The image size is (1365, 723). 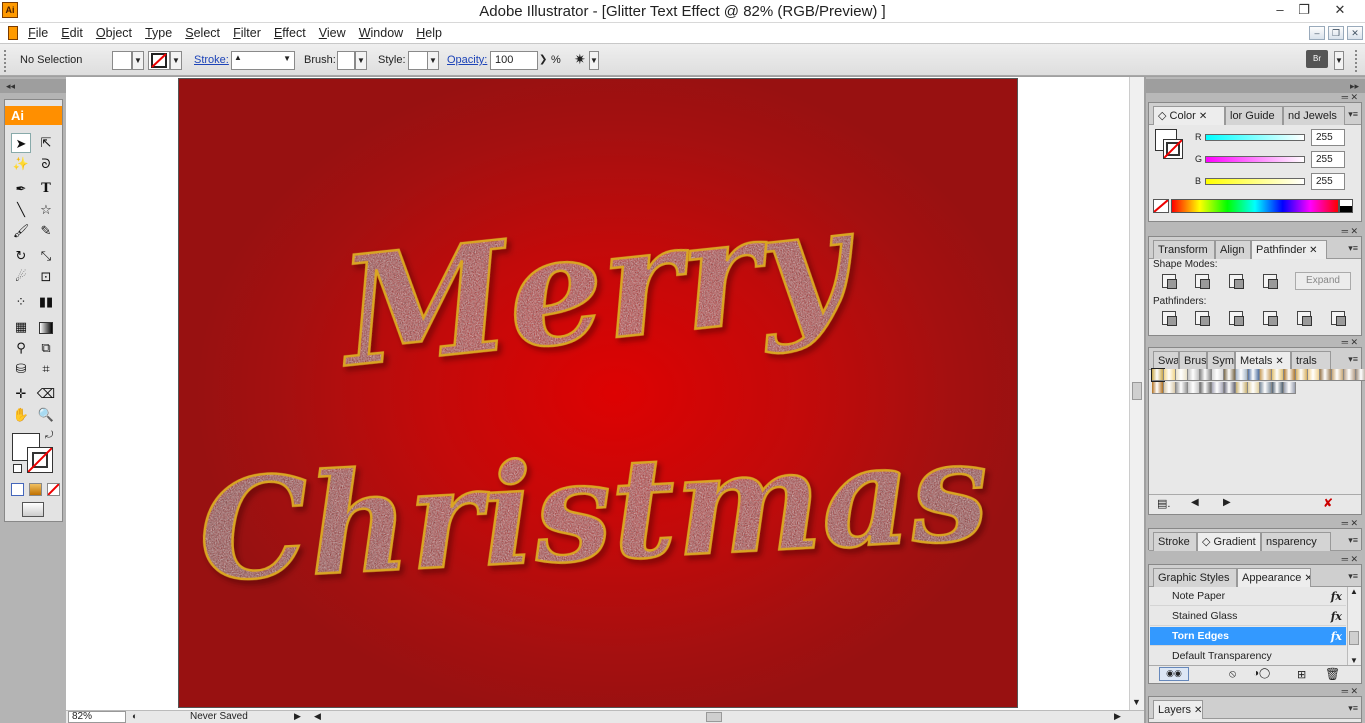 What do you see at coordinates (21, 369) in the screenshot?
I see `live-paint-bucket-tool-icon: ⛁` at bounding box center [21, 369].